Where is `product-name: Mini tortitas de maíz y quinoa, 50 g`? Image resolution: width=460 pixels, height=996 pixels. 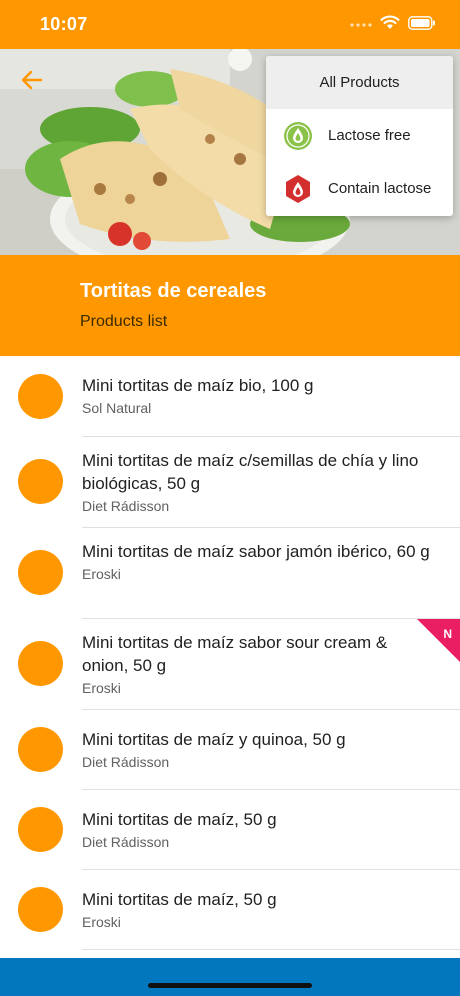 product-name: Mini tortitas de maíz y quinoa, 50 g is located at coordinates (214, 739).